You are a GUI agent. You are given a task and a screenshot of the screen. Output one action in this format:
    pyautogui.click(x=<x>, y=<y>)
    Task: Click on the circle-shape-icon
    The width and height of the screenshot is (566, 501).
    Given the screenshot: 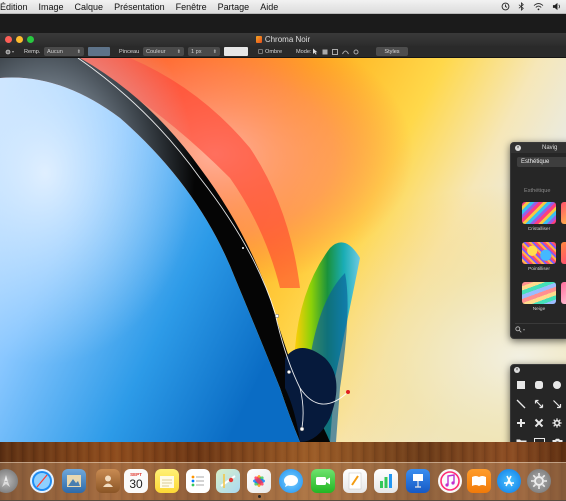 What is the action you would take?
    pyautogui.click(x=557, y=385)
    